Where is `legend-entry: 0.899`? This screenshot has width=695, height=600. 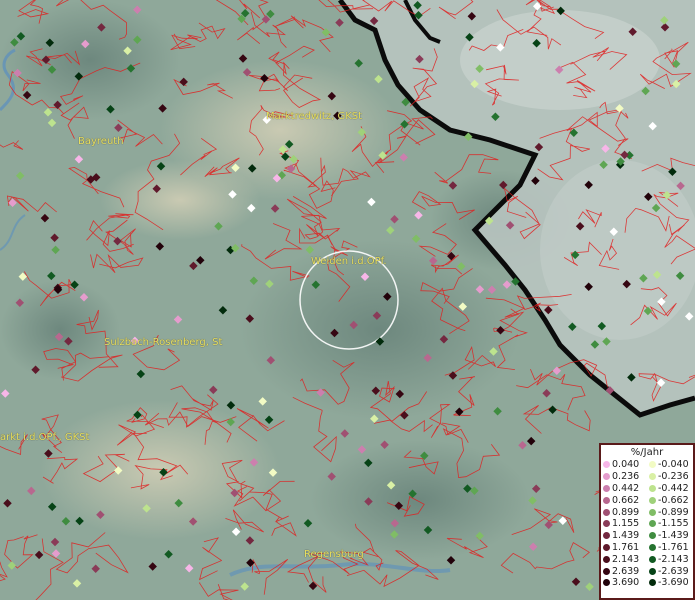
legend-entry: 0.899 is located at coordinates (624, 512).